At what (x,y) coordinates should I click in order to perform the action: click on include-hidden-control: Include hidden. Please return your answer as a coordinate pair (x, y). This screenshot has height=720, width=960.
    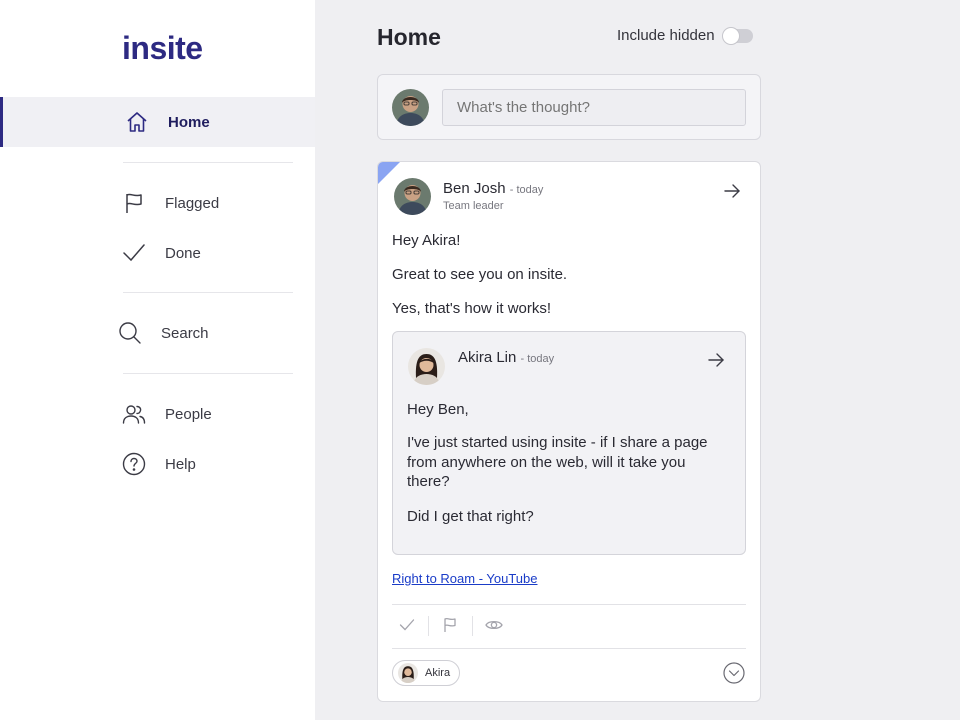
    Looking at the image, I should click on (685, 35).